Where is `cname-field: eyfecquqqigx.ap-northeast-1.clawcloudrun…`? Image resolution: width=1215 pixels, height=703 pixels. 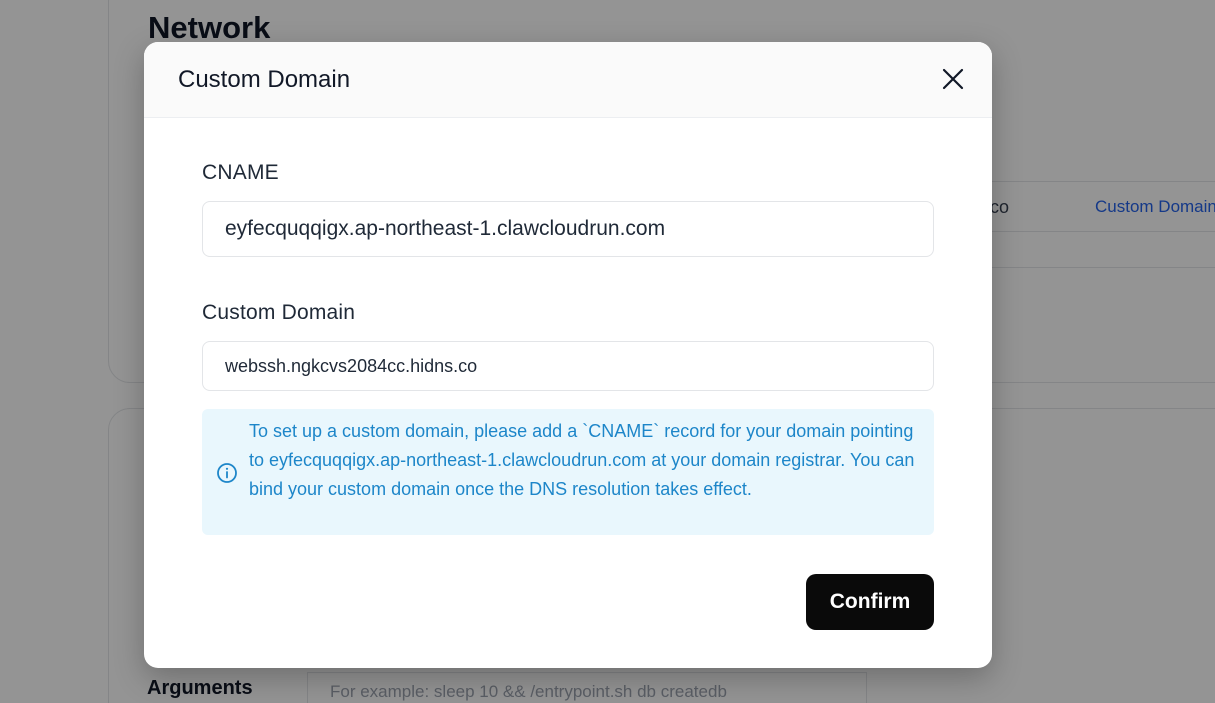
cname-field: eyfecquqqigx.ap-northeast-1.clawcloudrun… is located at coordinates (568, 229).